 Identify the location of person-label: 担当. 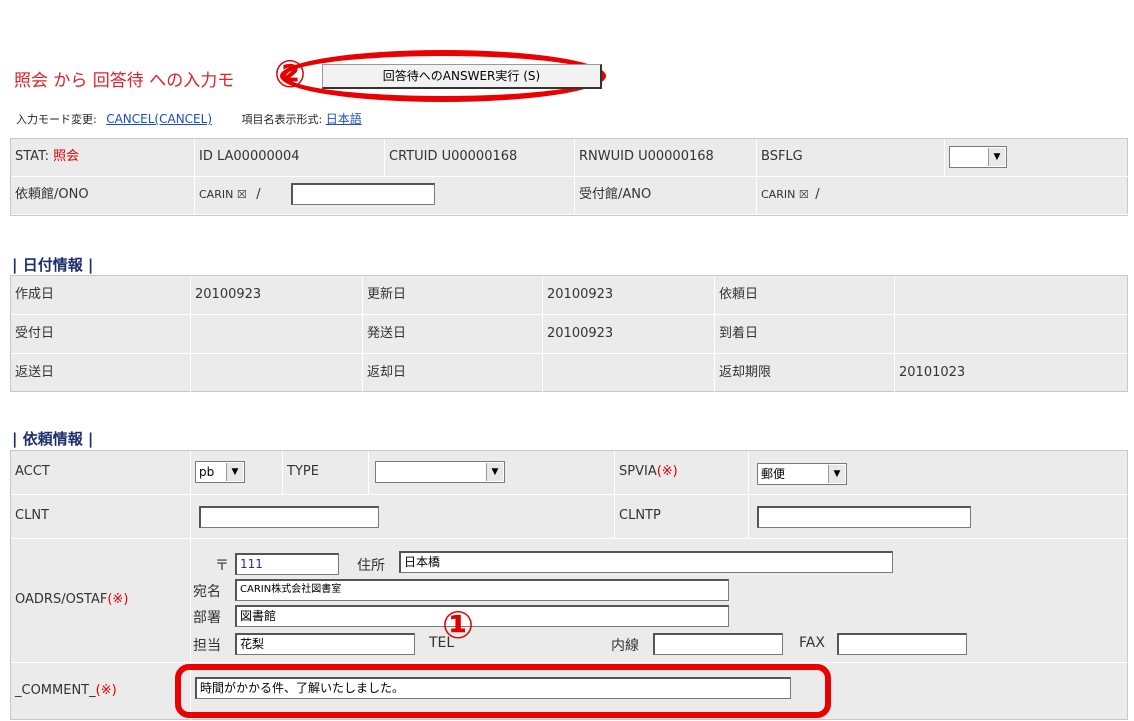
(207, 646).